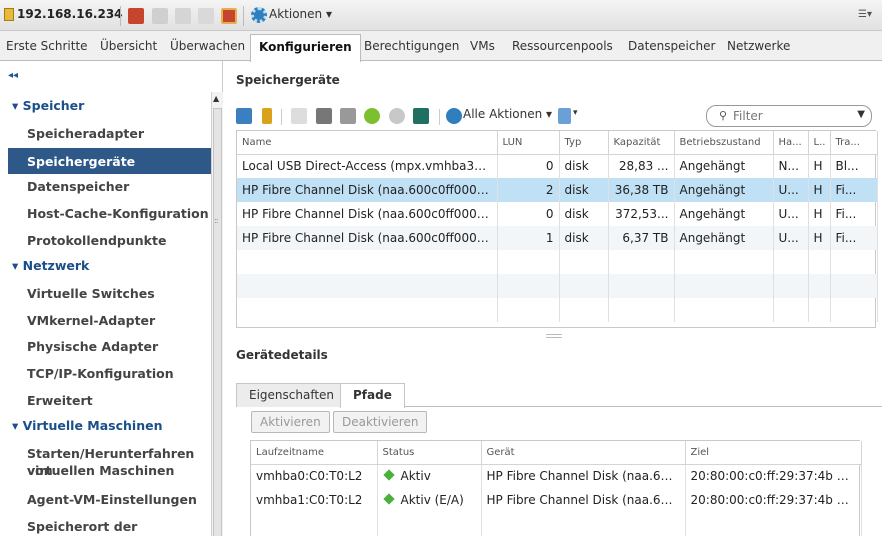  I want to click on sidebar-item-erweitert: Erweitert, so click(60, 400).